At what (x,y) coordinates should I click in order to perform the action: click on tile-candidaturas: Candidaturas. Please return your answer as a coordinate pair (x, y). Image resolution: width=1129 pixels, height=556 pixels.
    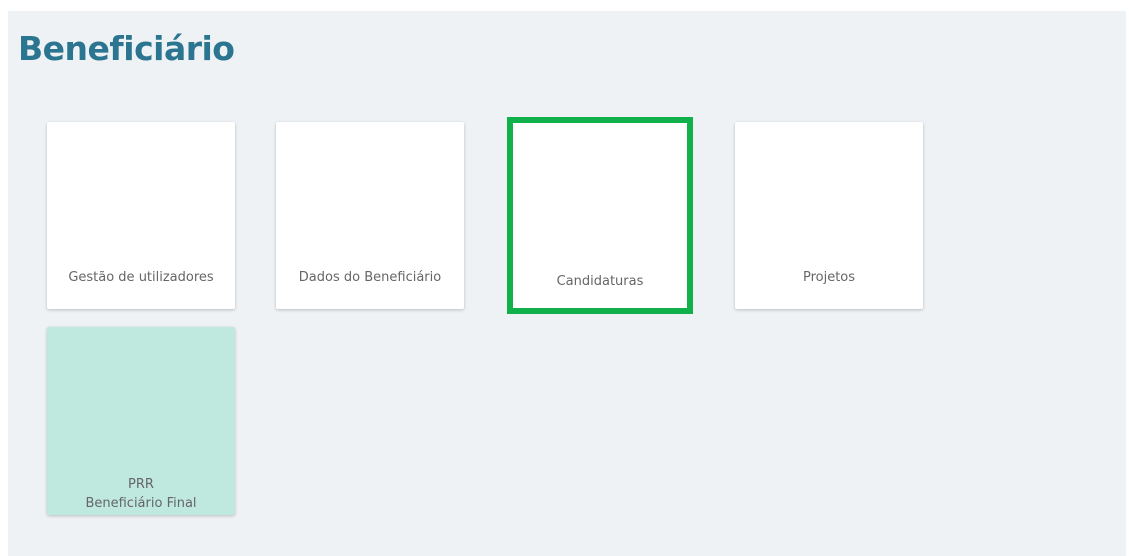
    Looking at the image, I should click on (600, 215).